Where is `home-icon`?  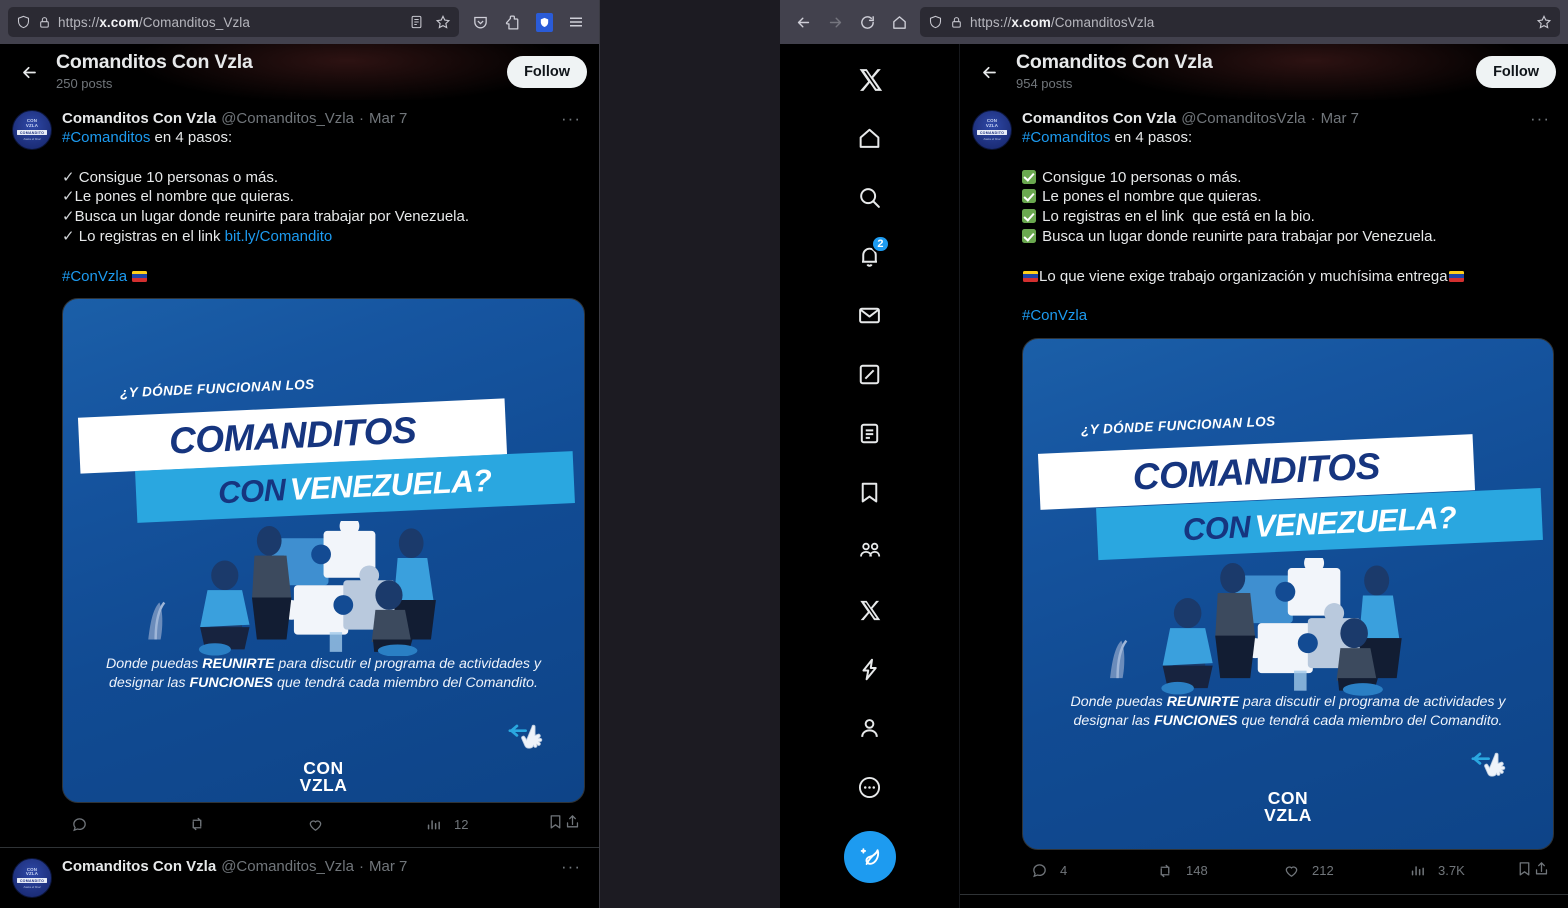 home-icon is located at coordinates (899, 22).